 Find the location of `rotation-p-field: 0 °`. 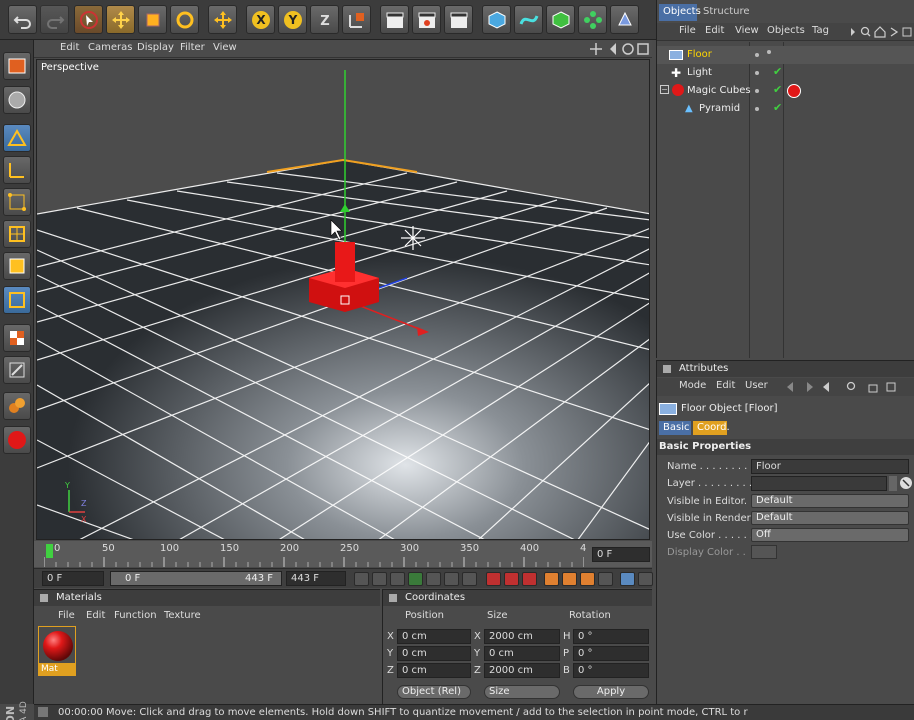

rotation-p-field: 0 ° is located at coordinates (611, 653).